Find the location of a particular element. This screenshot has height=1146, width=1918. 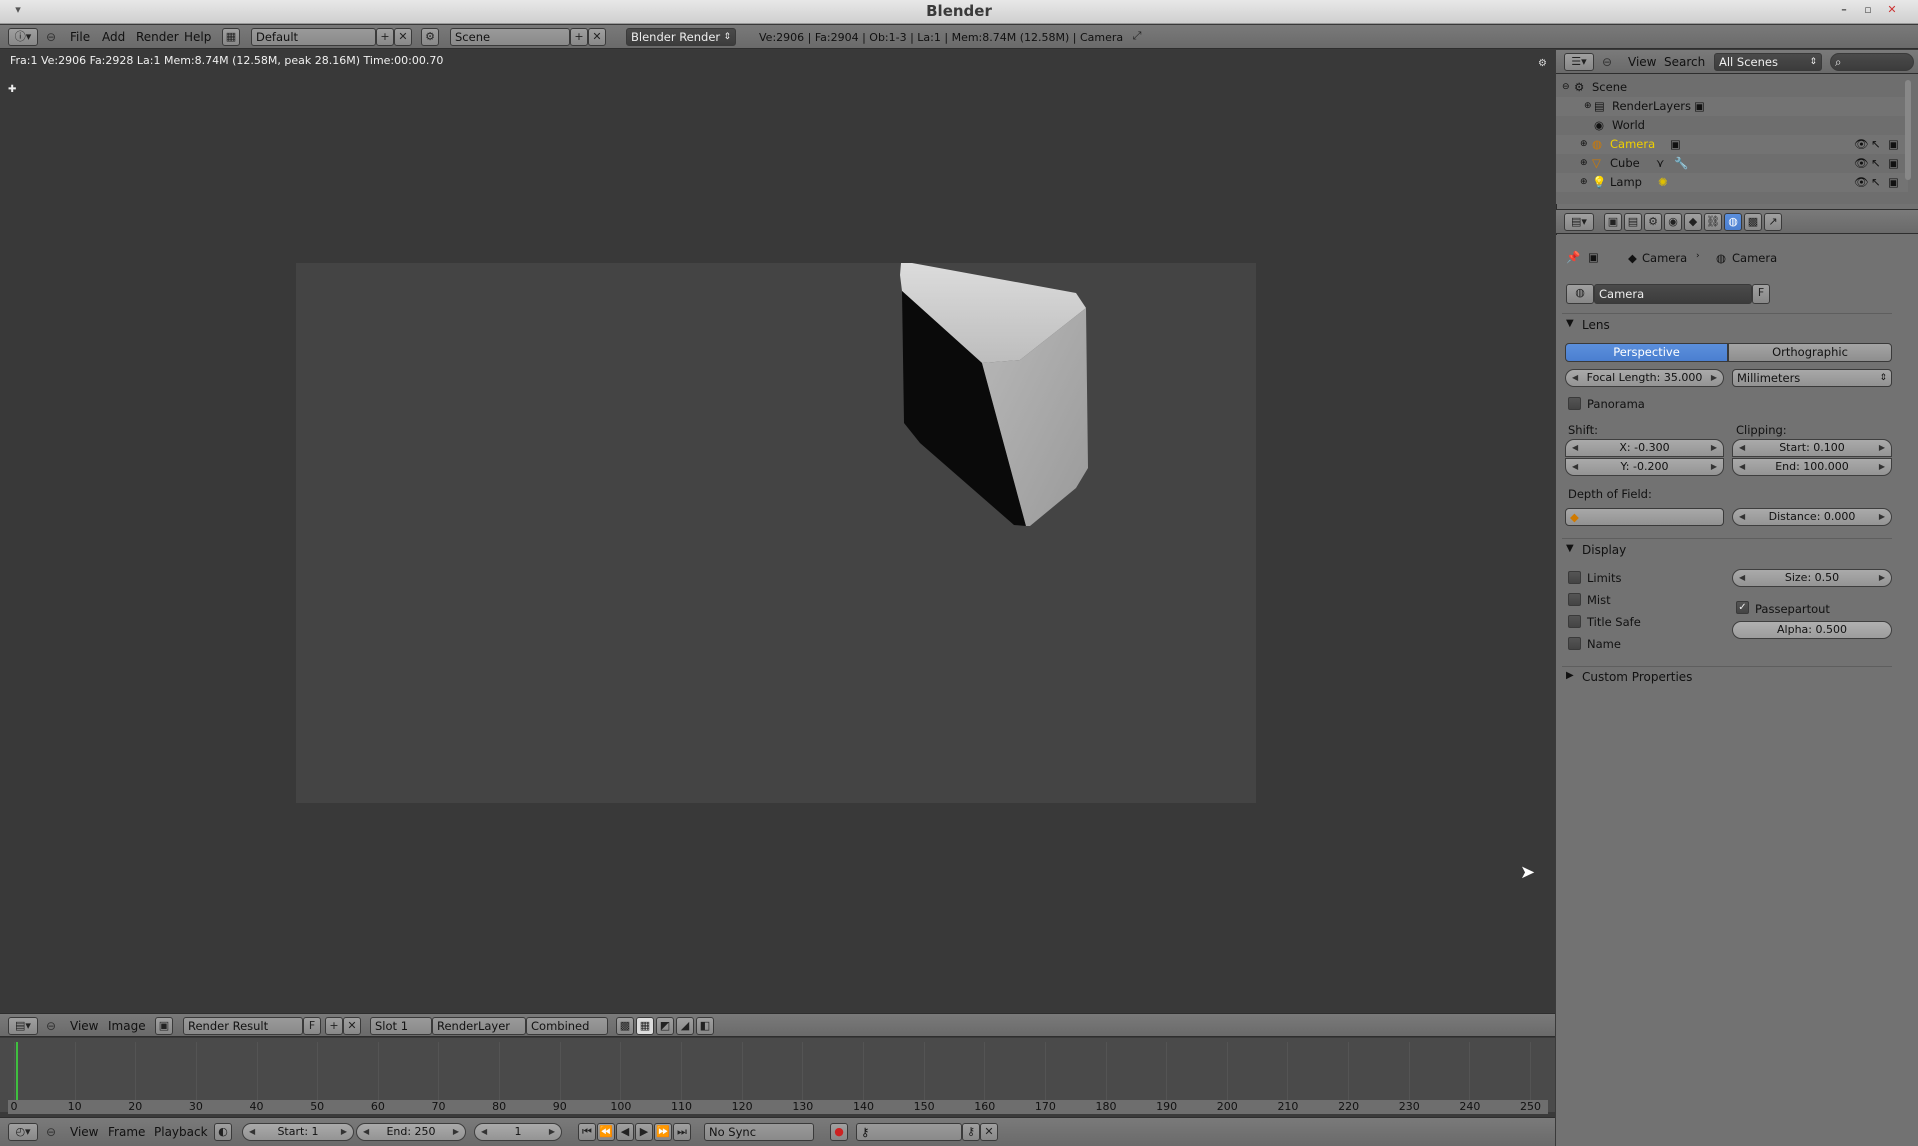

pin-icon: 📌 is located at coordinates (1573, 257).